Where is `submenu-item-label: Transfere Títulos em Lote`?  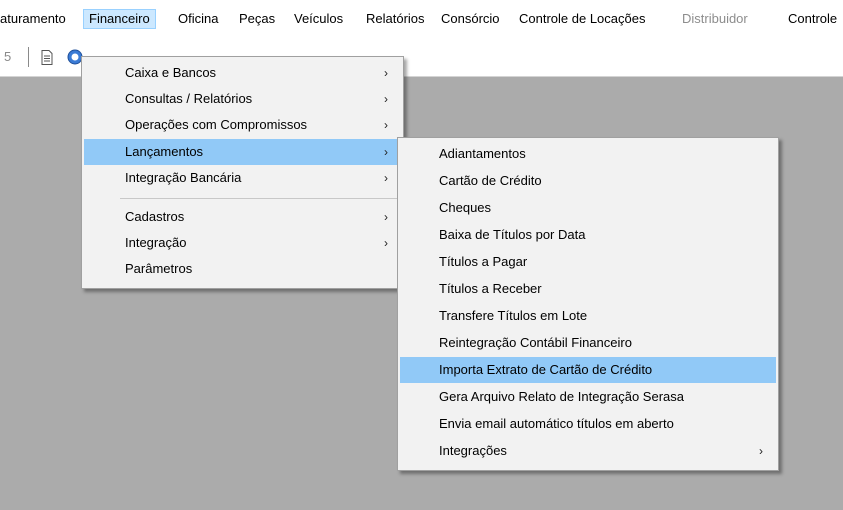
submenu-item-label: Transfere Títulos em Lote is located at coordinates (513, 315).